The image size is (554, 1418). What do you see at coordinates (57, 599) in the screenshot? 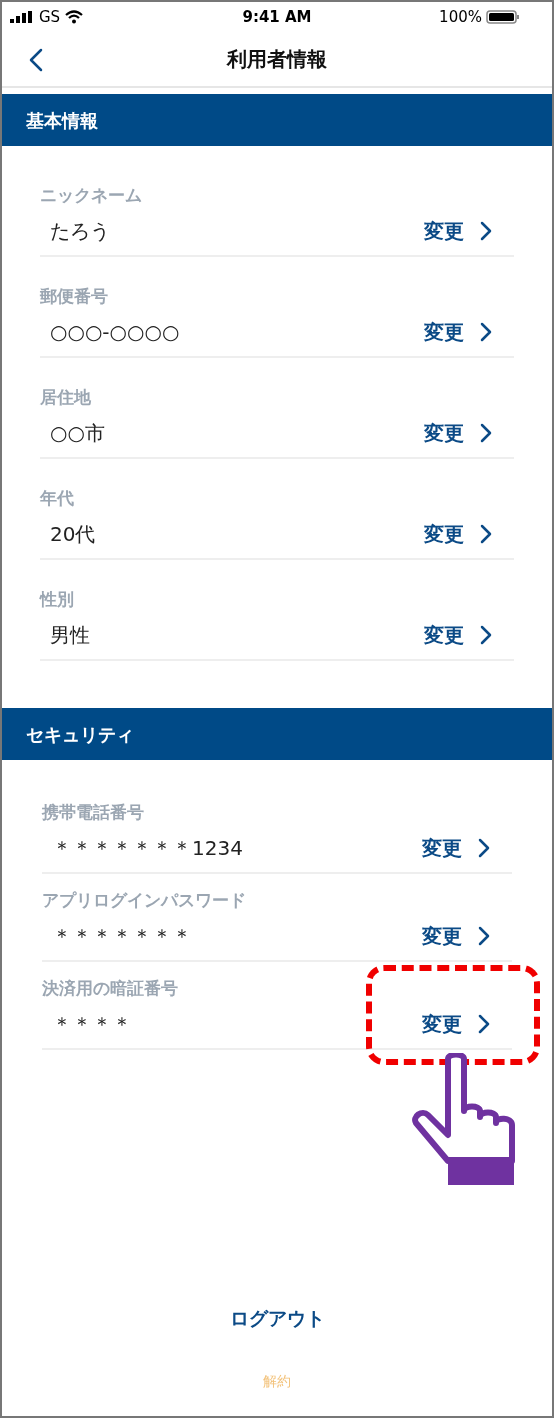
I see `field-label: 性別` at bounding box center [57, 599].